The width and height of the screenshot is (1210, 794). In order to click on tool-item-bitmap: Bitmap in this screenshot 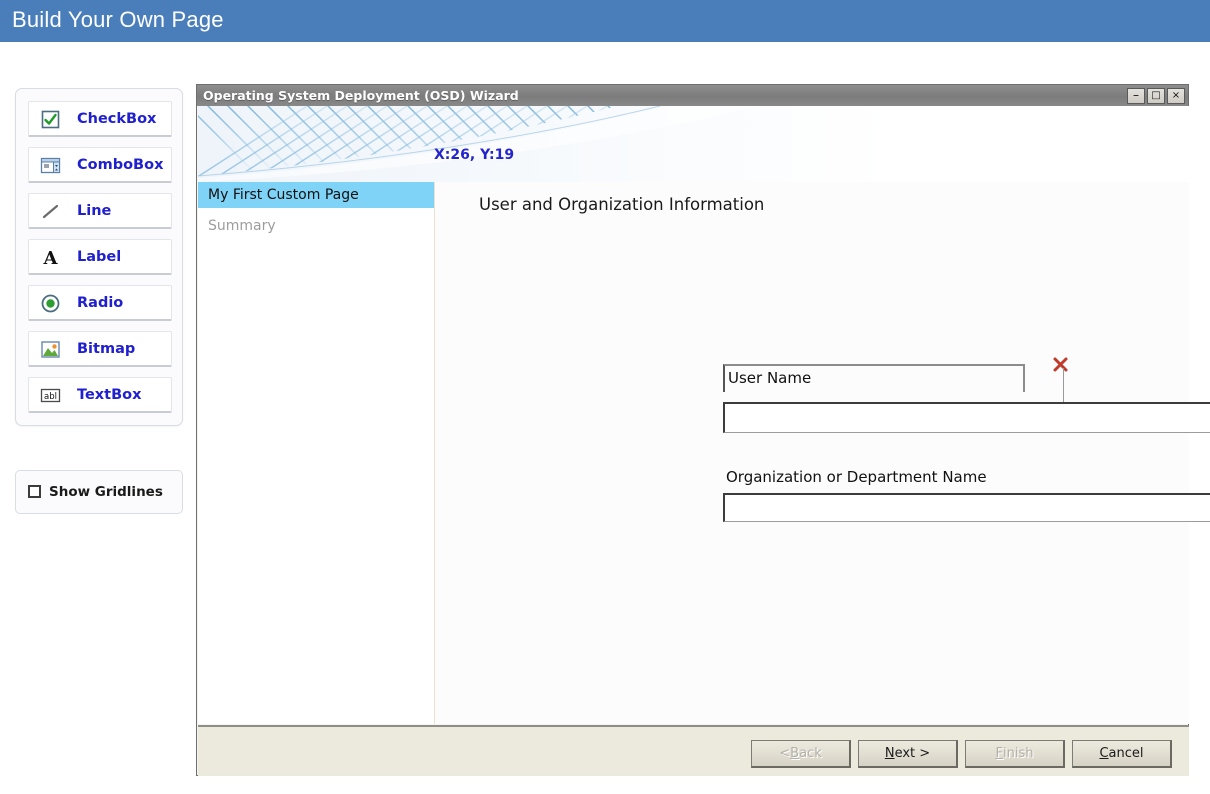, I will do `click(100, 349)`.